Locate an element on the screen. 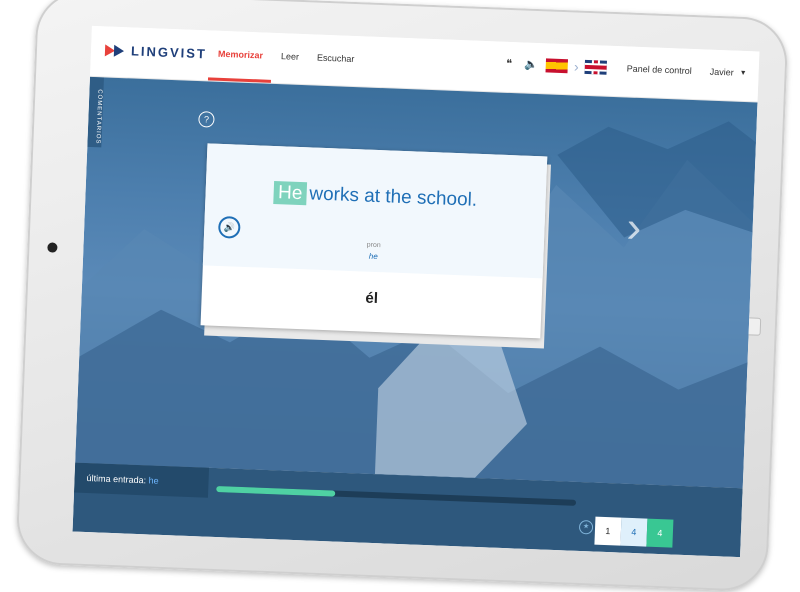  progress-fill is located at coordinates (276, 491).